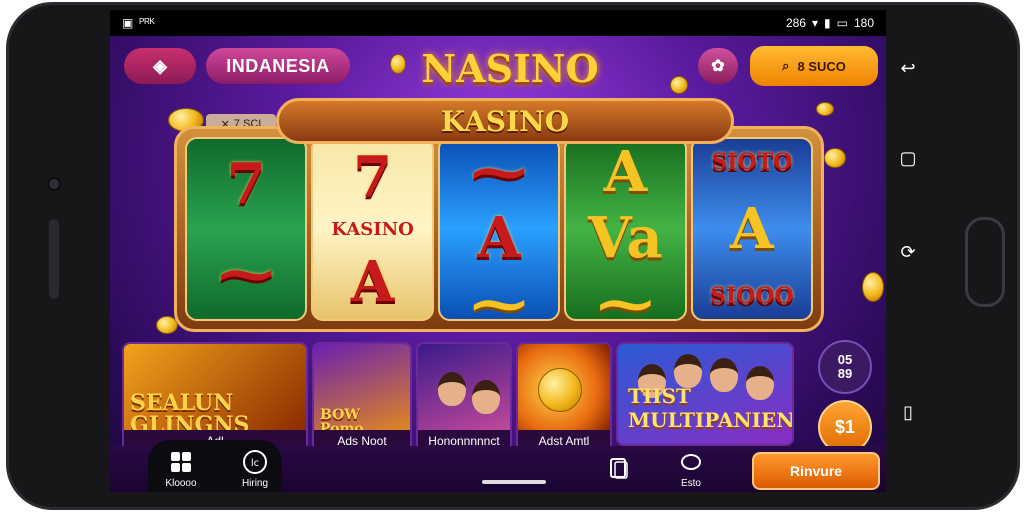 The width and height of the screenshot is (1024, 512). What do you see at coordinates (795, 23) in the screenshot?
I see `status-right-text: 286` at bounding box center [795, 23].